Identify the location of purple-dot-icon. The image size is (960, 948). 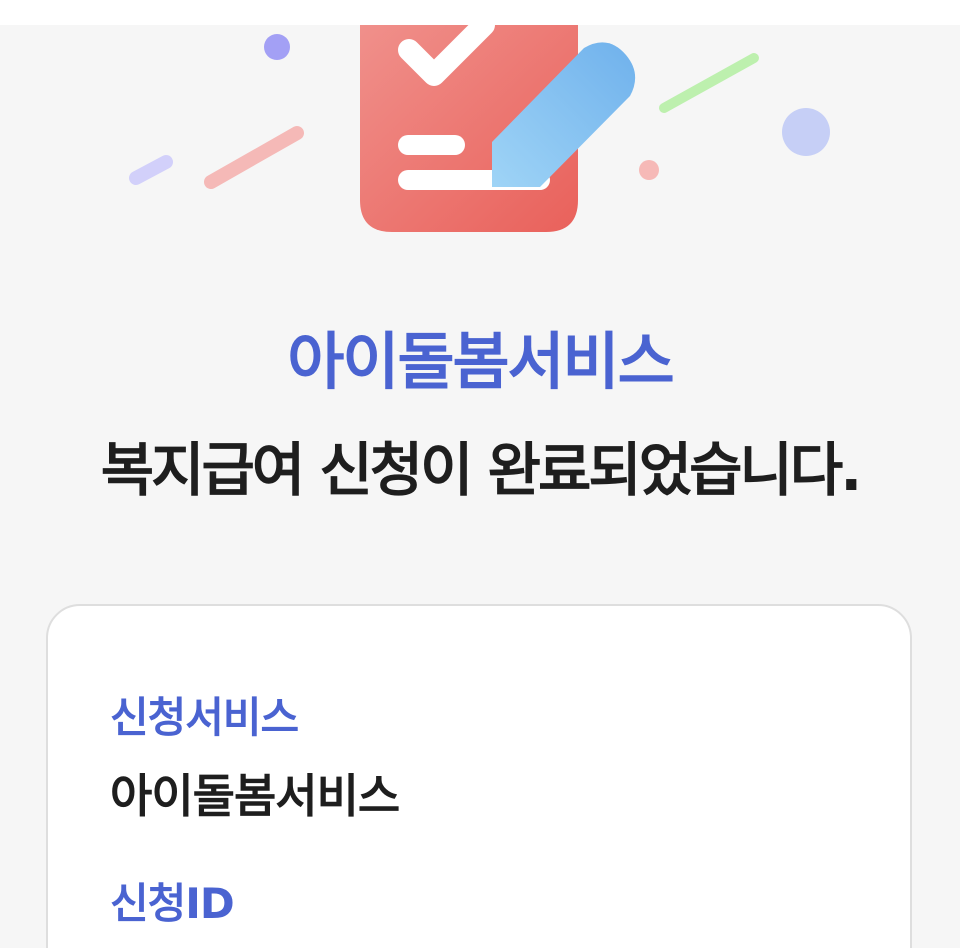
(277, 47).